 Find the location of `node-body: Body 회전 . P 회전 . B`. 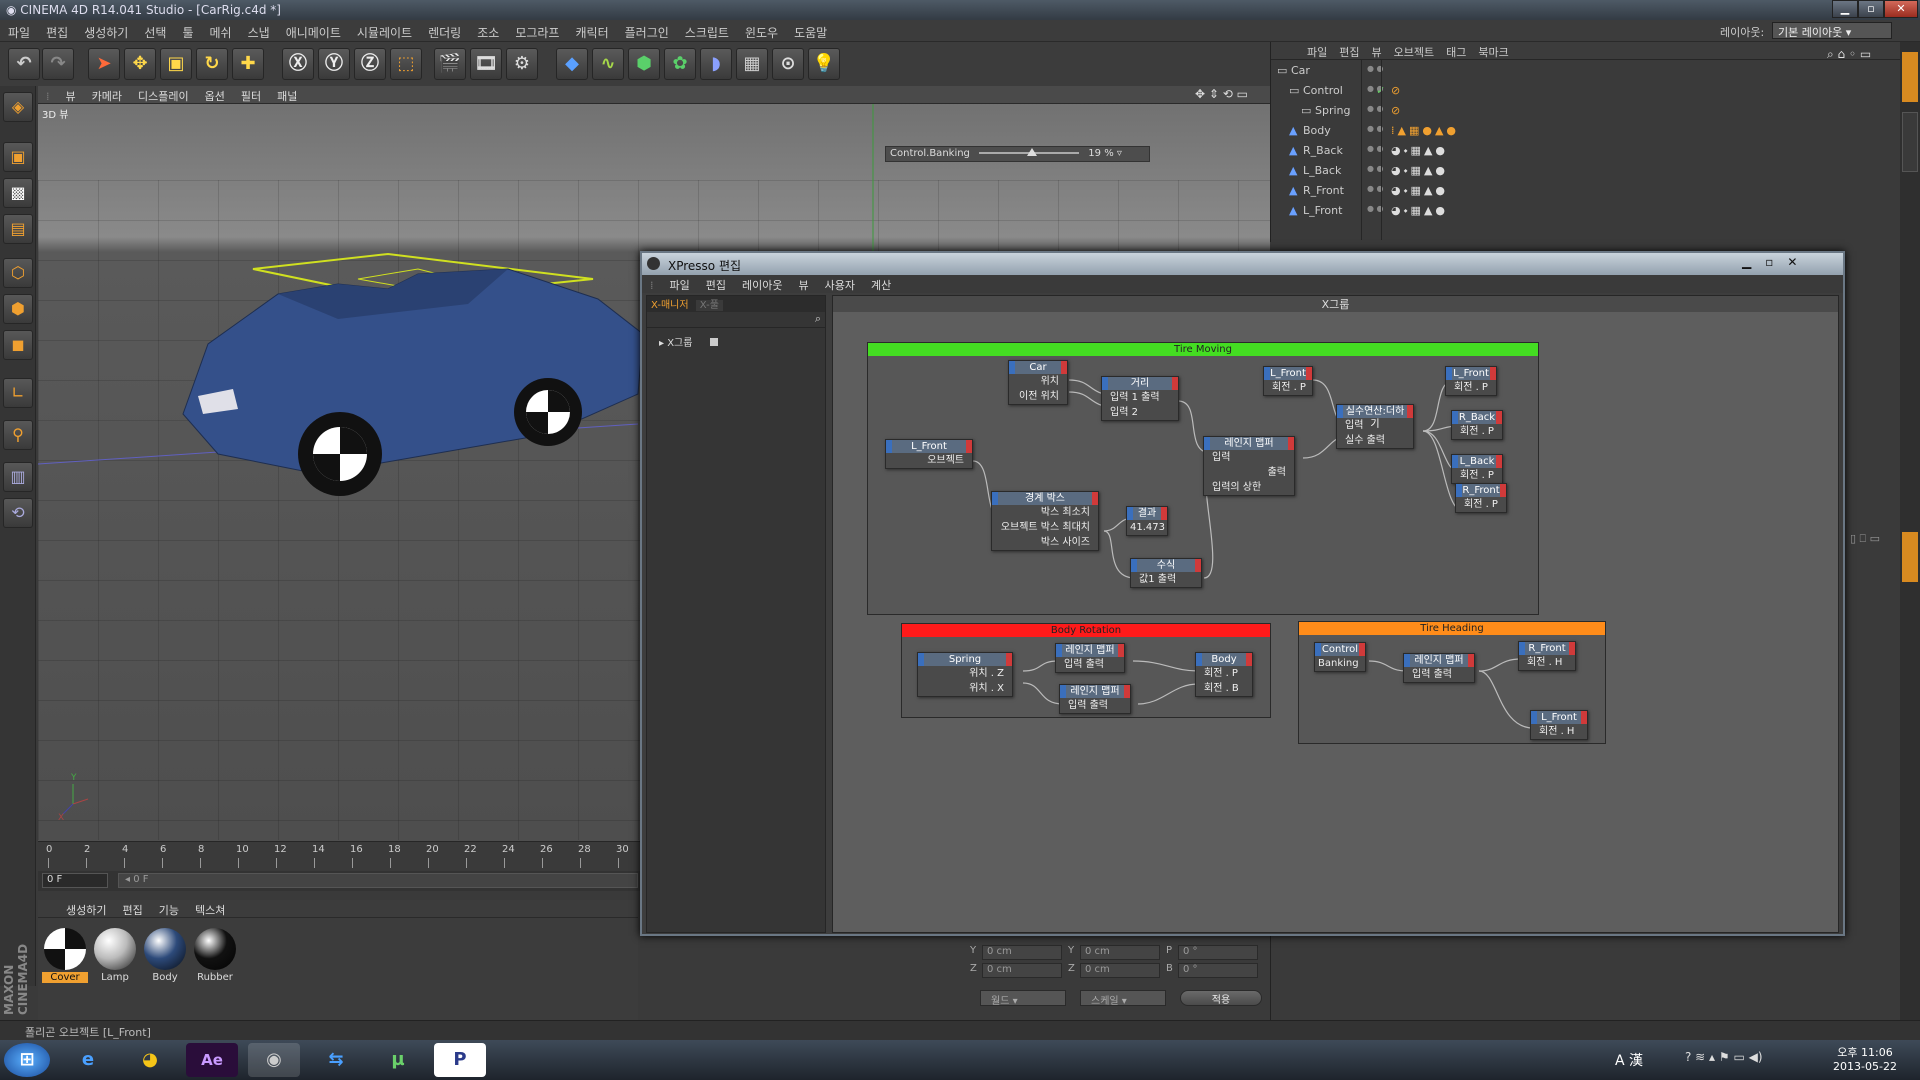

node-body: Body 회전 . P 회전 . B is located at coordinates (1224, 674).